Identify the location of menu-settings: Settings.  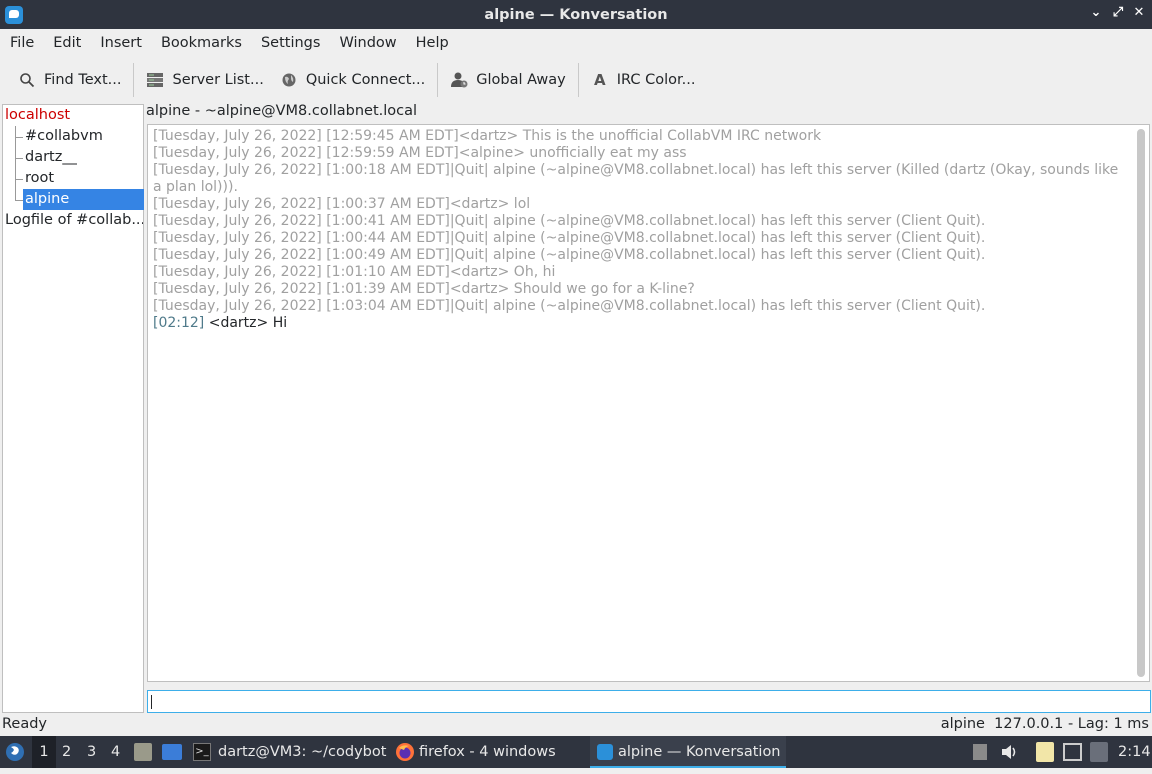
(290, 43).